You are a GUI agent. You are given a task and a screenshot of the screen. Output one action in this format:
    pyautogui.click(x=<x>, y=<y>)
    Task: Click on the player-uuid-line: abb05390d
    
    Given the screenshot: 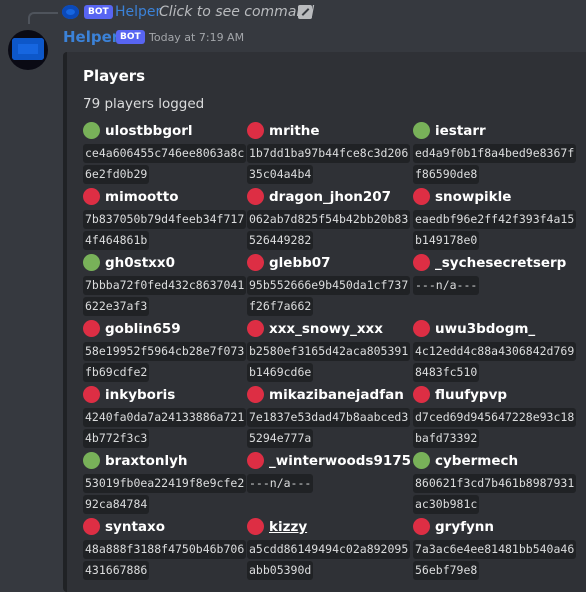 What is the action you would take?
    pyautogui.click(x=280, y=570)
    